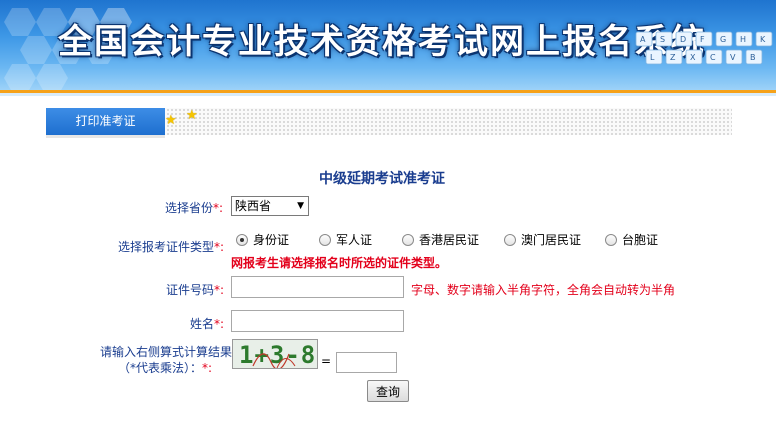  Describe the element at coordinates (683, 39) in the screenshot. I see `key-letter: D` at that location.